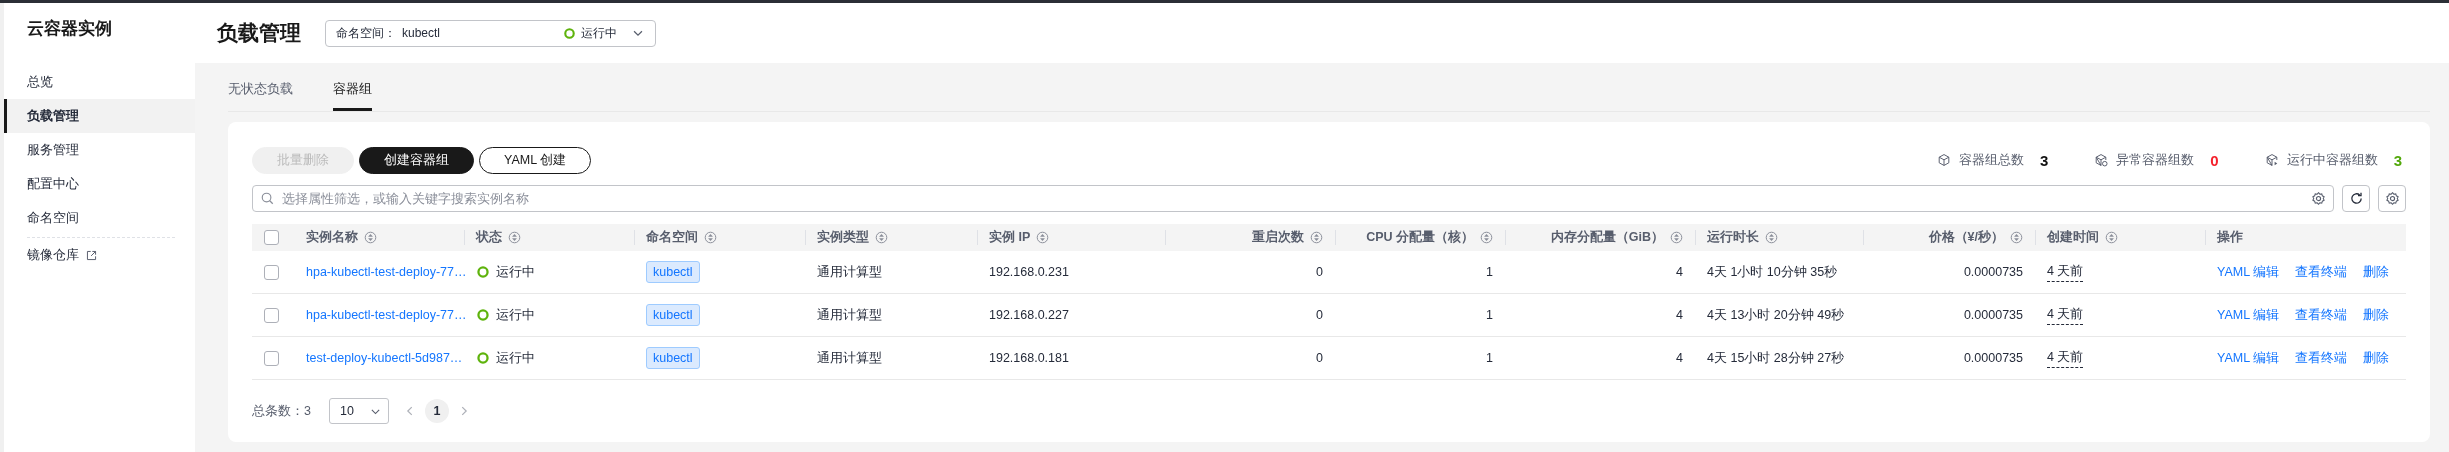  I want to click on column-header: CPU 分配量（核）, so click(1420, 237).